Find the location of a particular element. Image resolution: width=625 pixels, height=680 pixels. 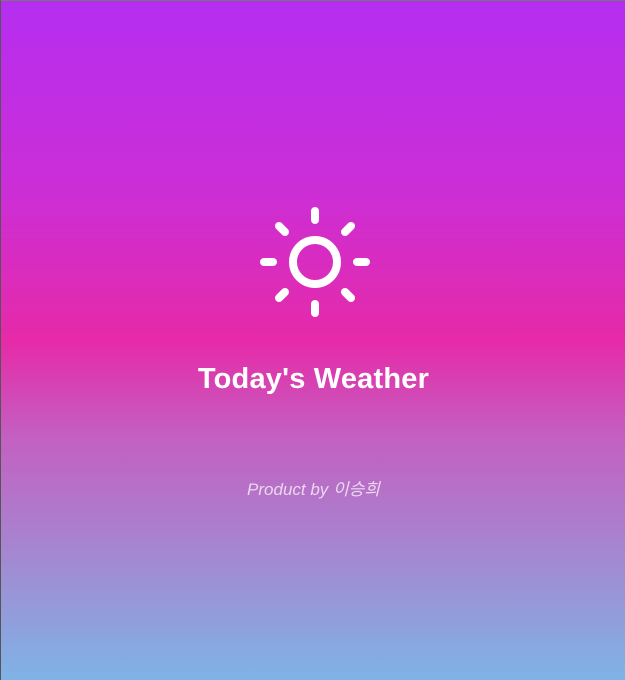

sun-icon is located at coordinates (315, 262).